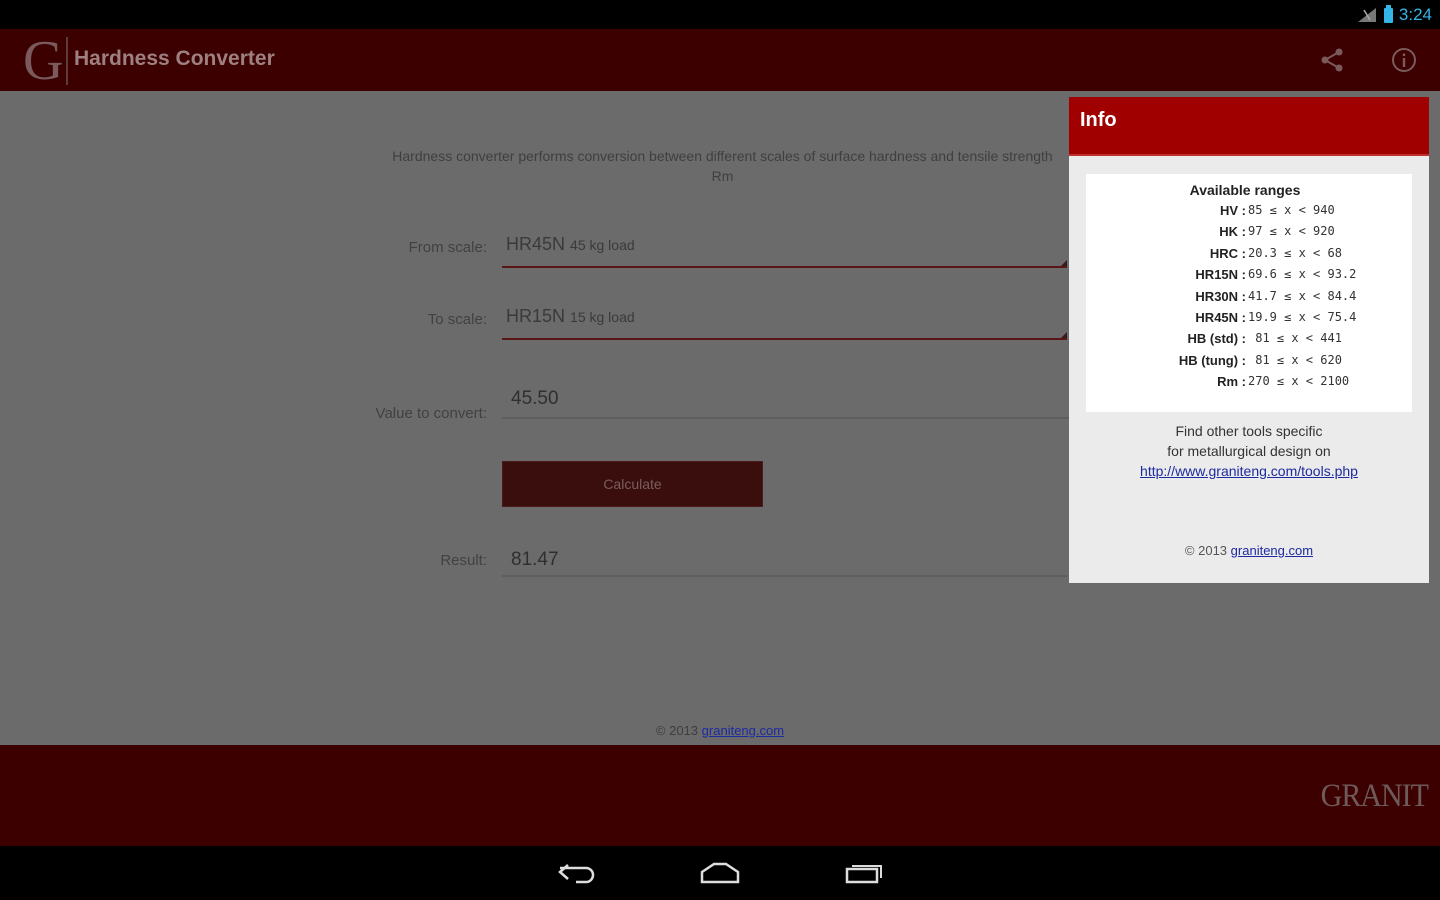  I want to click on footer-copyright: © 2013 graniteng.com, so click(720, 730).